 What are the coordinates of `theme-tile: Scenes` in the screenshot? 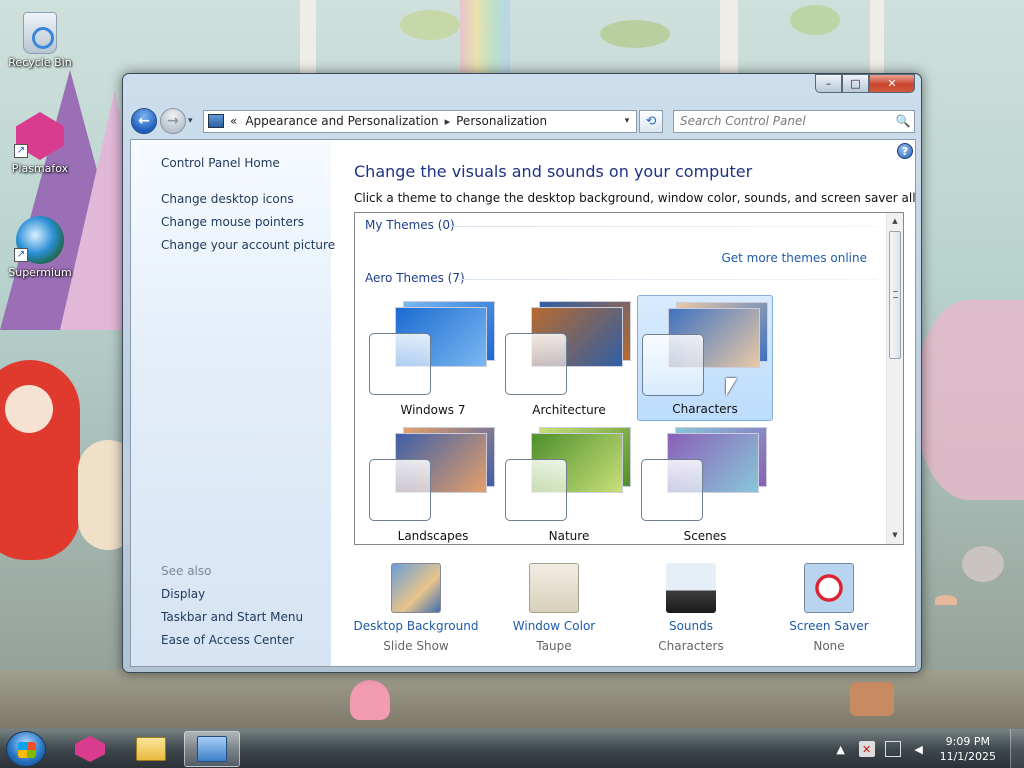 It's located at (705, 482).